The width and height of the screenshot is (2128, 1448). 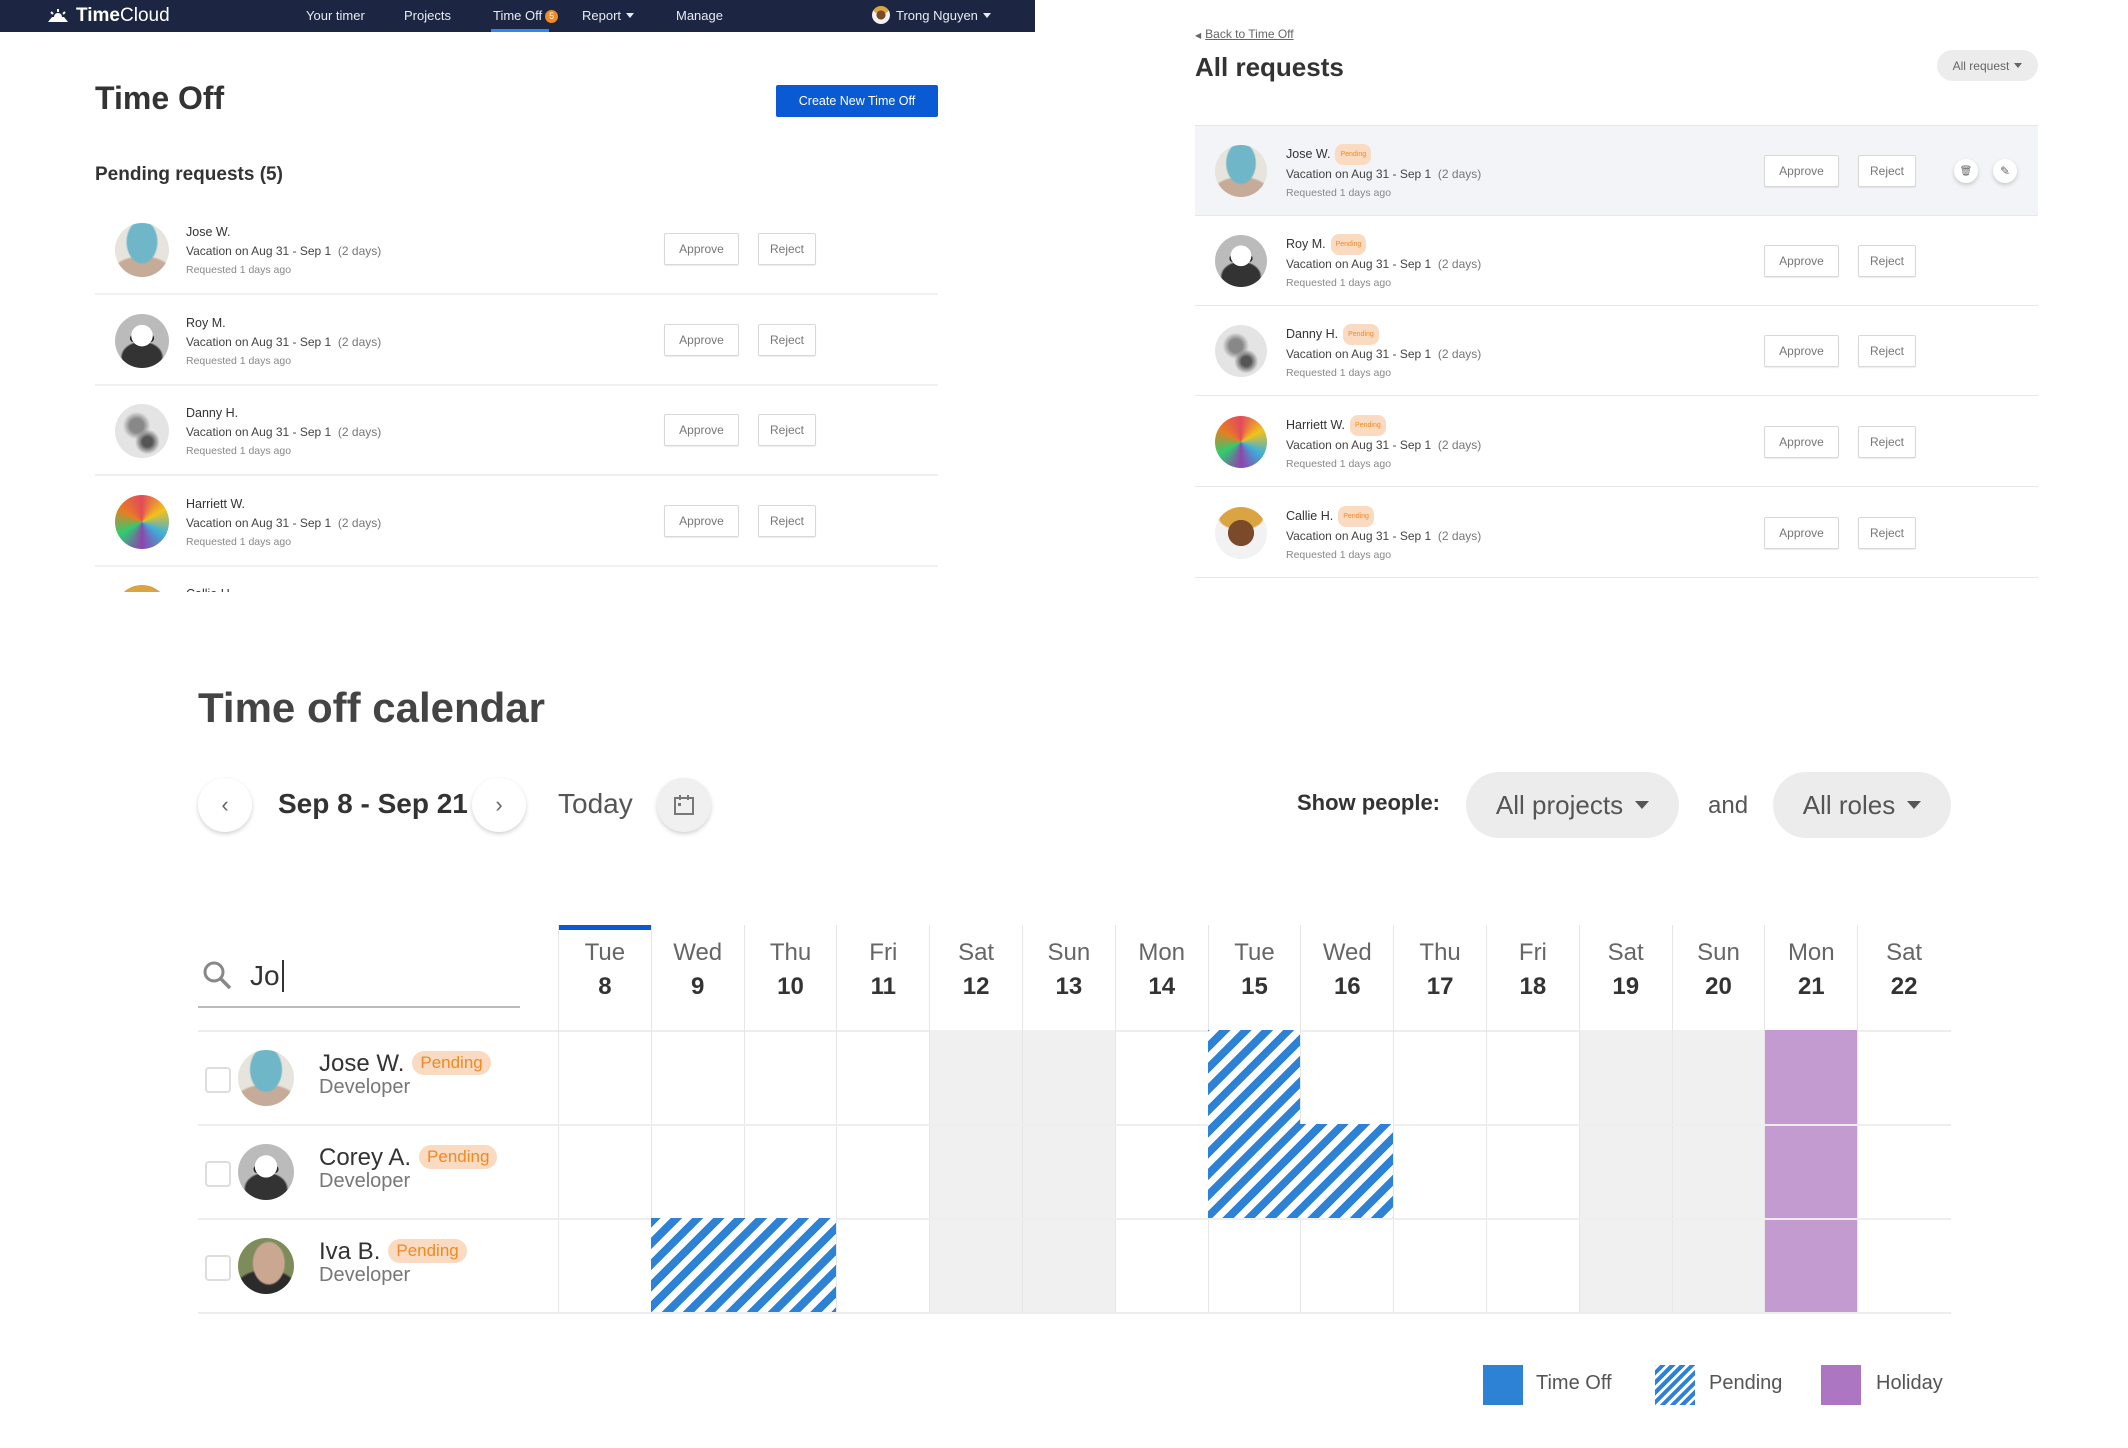 I want to click on day-header: Sat 19, so click(x=1626, y=970).